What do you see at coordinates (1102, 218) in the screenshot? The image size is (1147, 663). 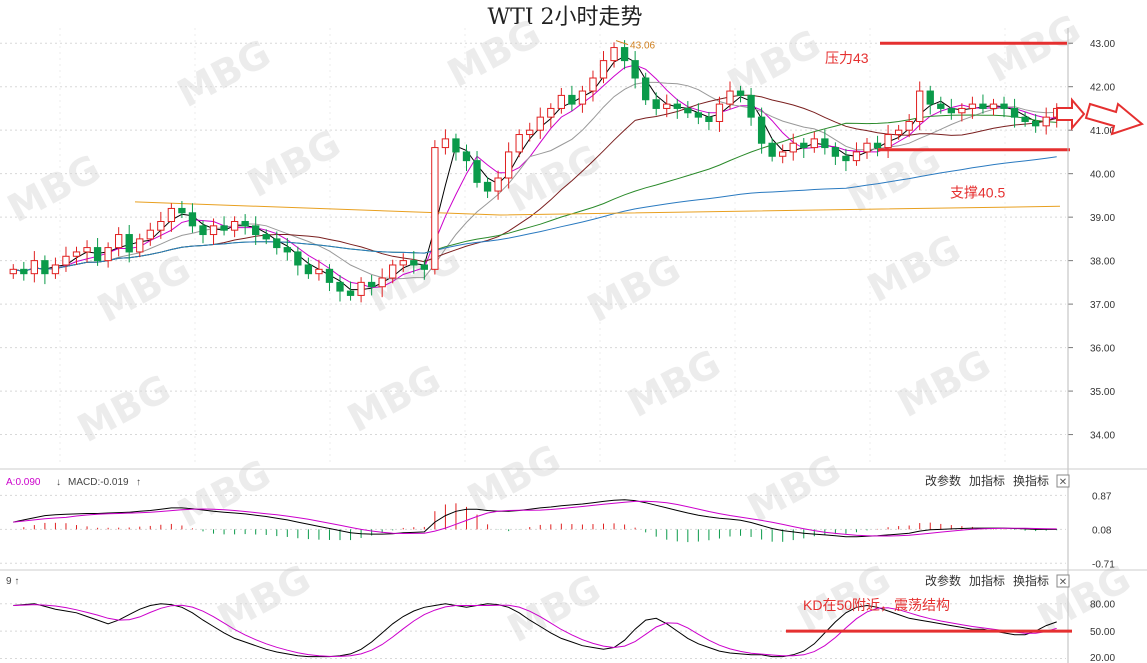 I see `tick-label: 39.00` at bounding box center [1102, 218].